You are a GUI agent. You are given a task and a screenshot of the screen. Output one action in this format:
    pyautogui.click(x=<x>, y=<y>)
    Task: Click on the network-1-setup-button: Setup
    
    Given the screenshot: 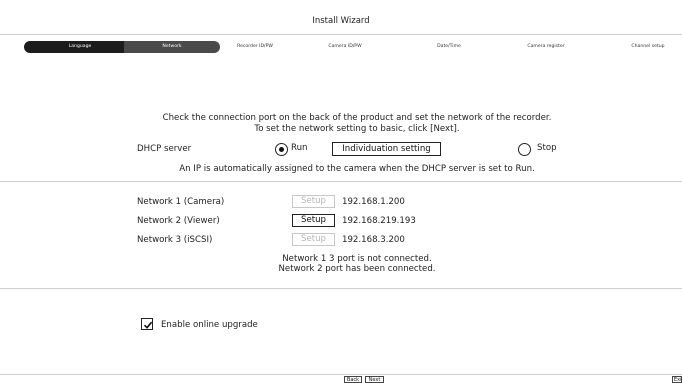 What is the action you would take?
    pyautogui.click(x=313, y=201)
    